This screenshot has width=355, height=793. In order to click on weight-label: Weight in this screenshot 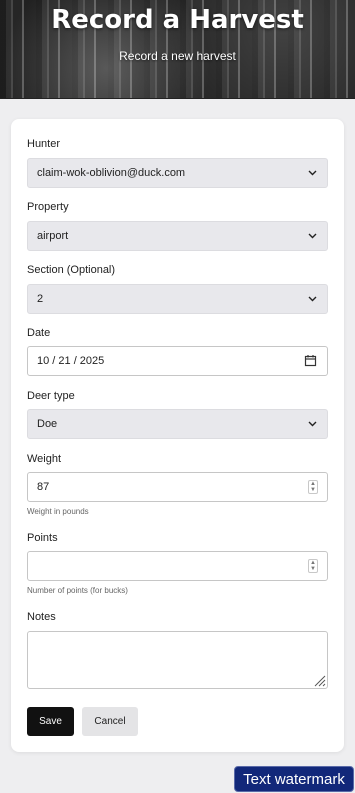, I will do `click(44, 459)`.